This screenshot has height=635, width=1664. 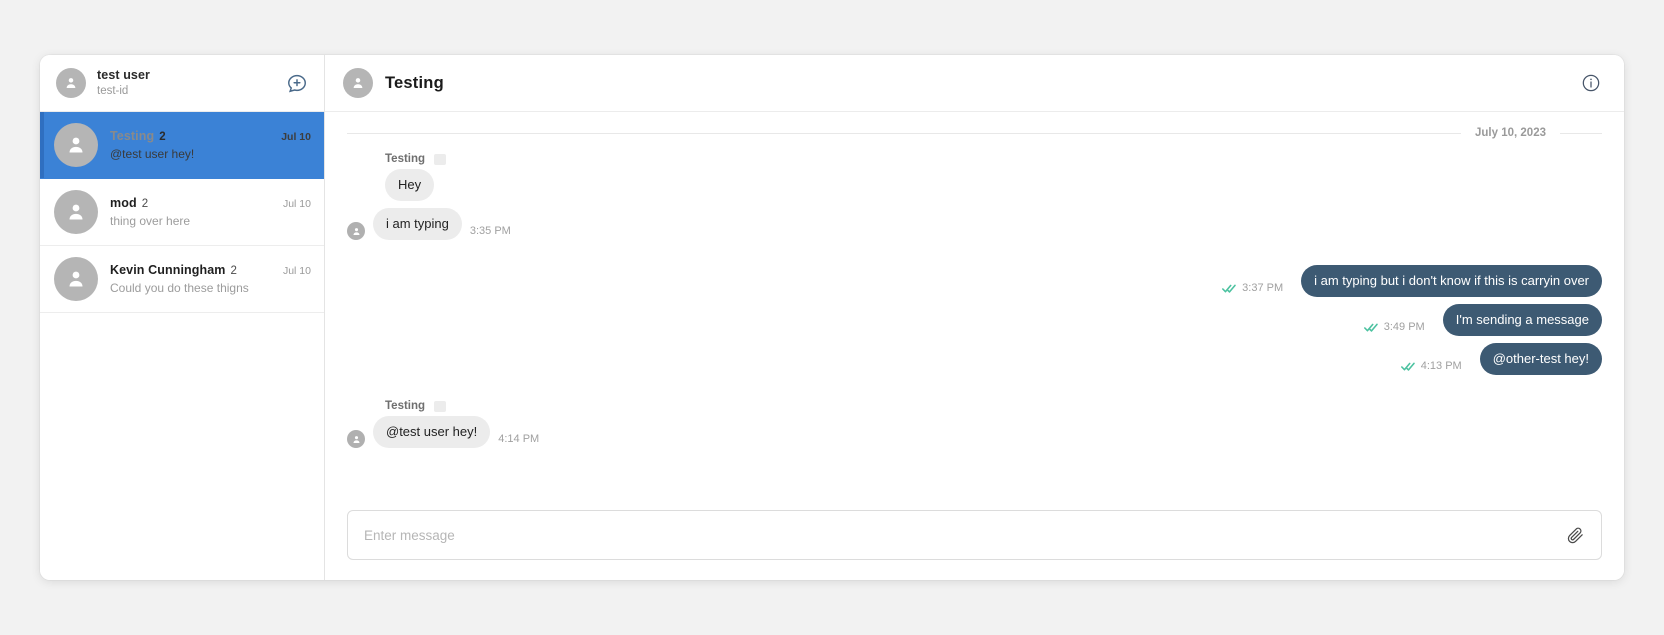 What do you see at coordinates (168, 270) in the screenshot?
I see `conversation-name: Kevin Cunningham` at bounding box center [168, 270].